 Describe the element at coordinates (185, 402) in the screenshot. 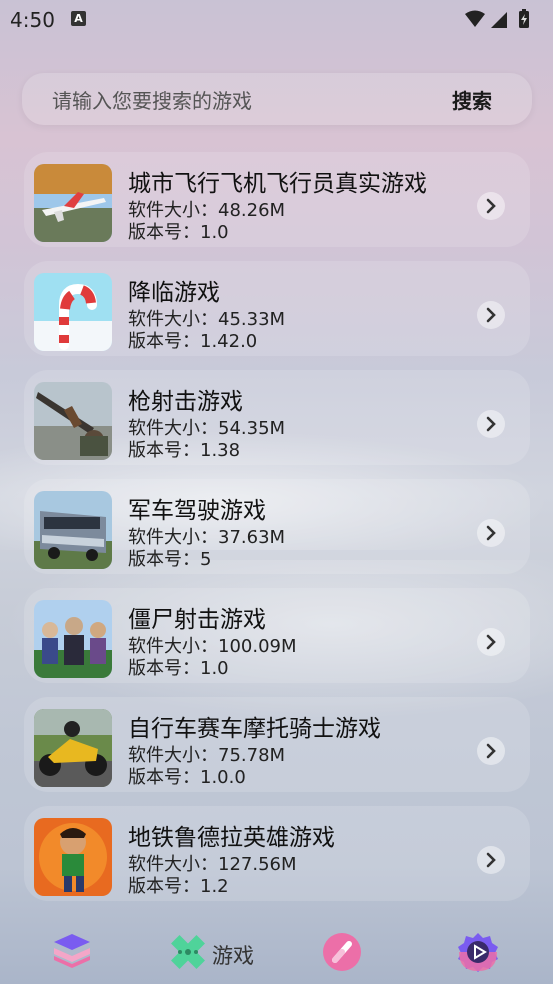

I see `game-name: 枪射击游戏` at that location.